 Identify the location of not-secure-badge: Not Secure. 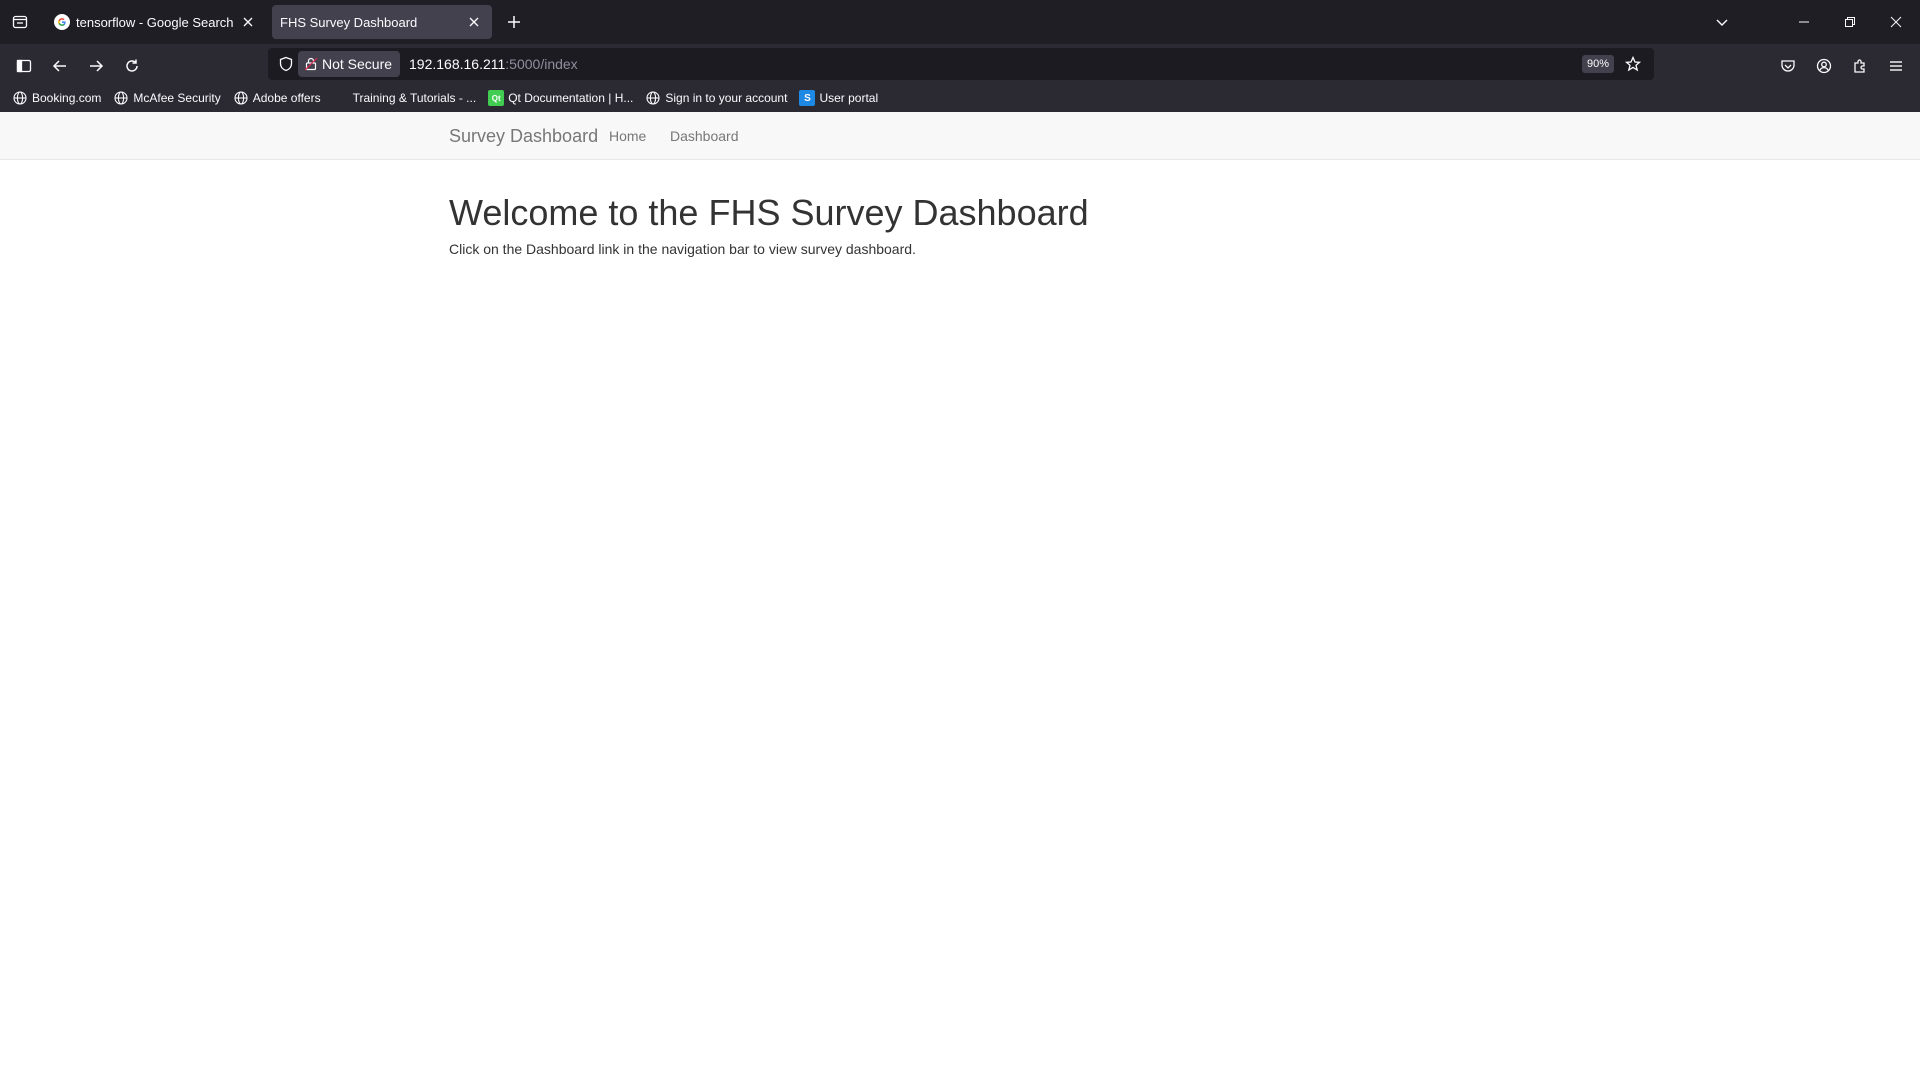
(349, 64).